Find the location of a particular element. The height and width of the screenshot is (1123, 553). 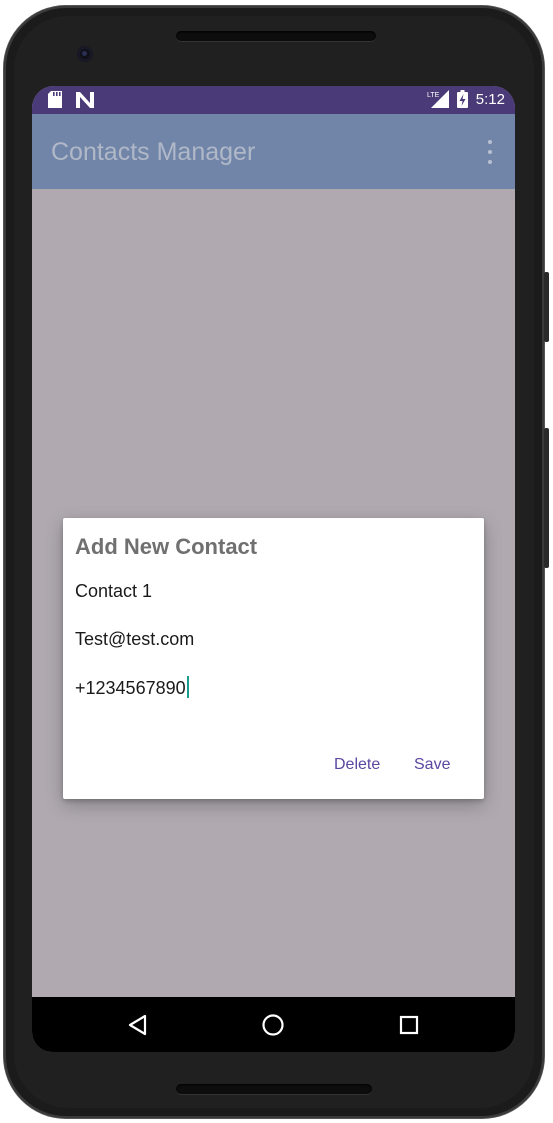

status-right-icons: LTE 5:12 is located at coordinates (466, 99).